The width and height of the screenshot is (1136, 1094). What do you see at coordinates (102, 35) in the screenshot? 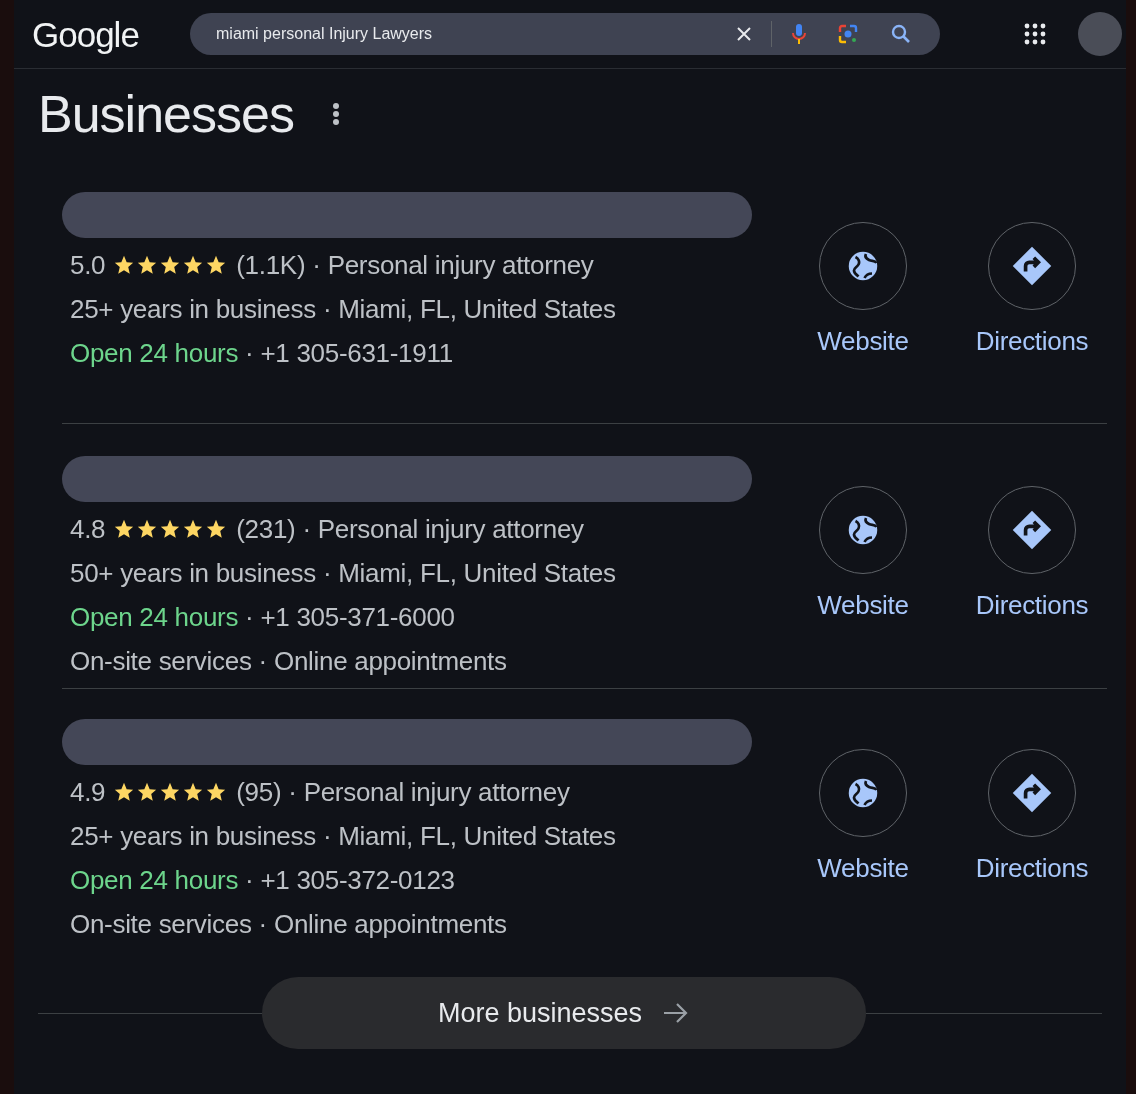
I see `google-logo: Google` at bounding box center [102, 35].